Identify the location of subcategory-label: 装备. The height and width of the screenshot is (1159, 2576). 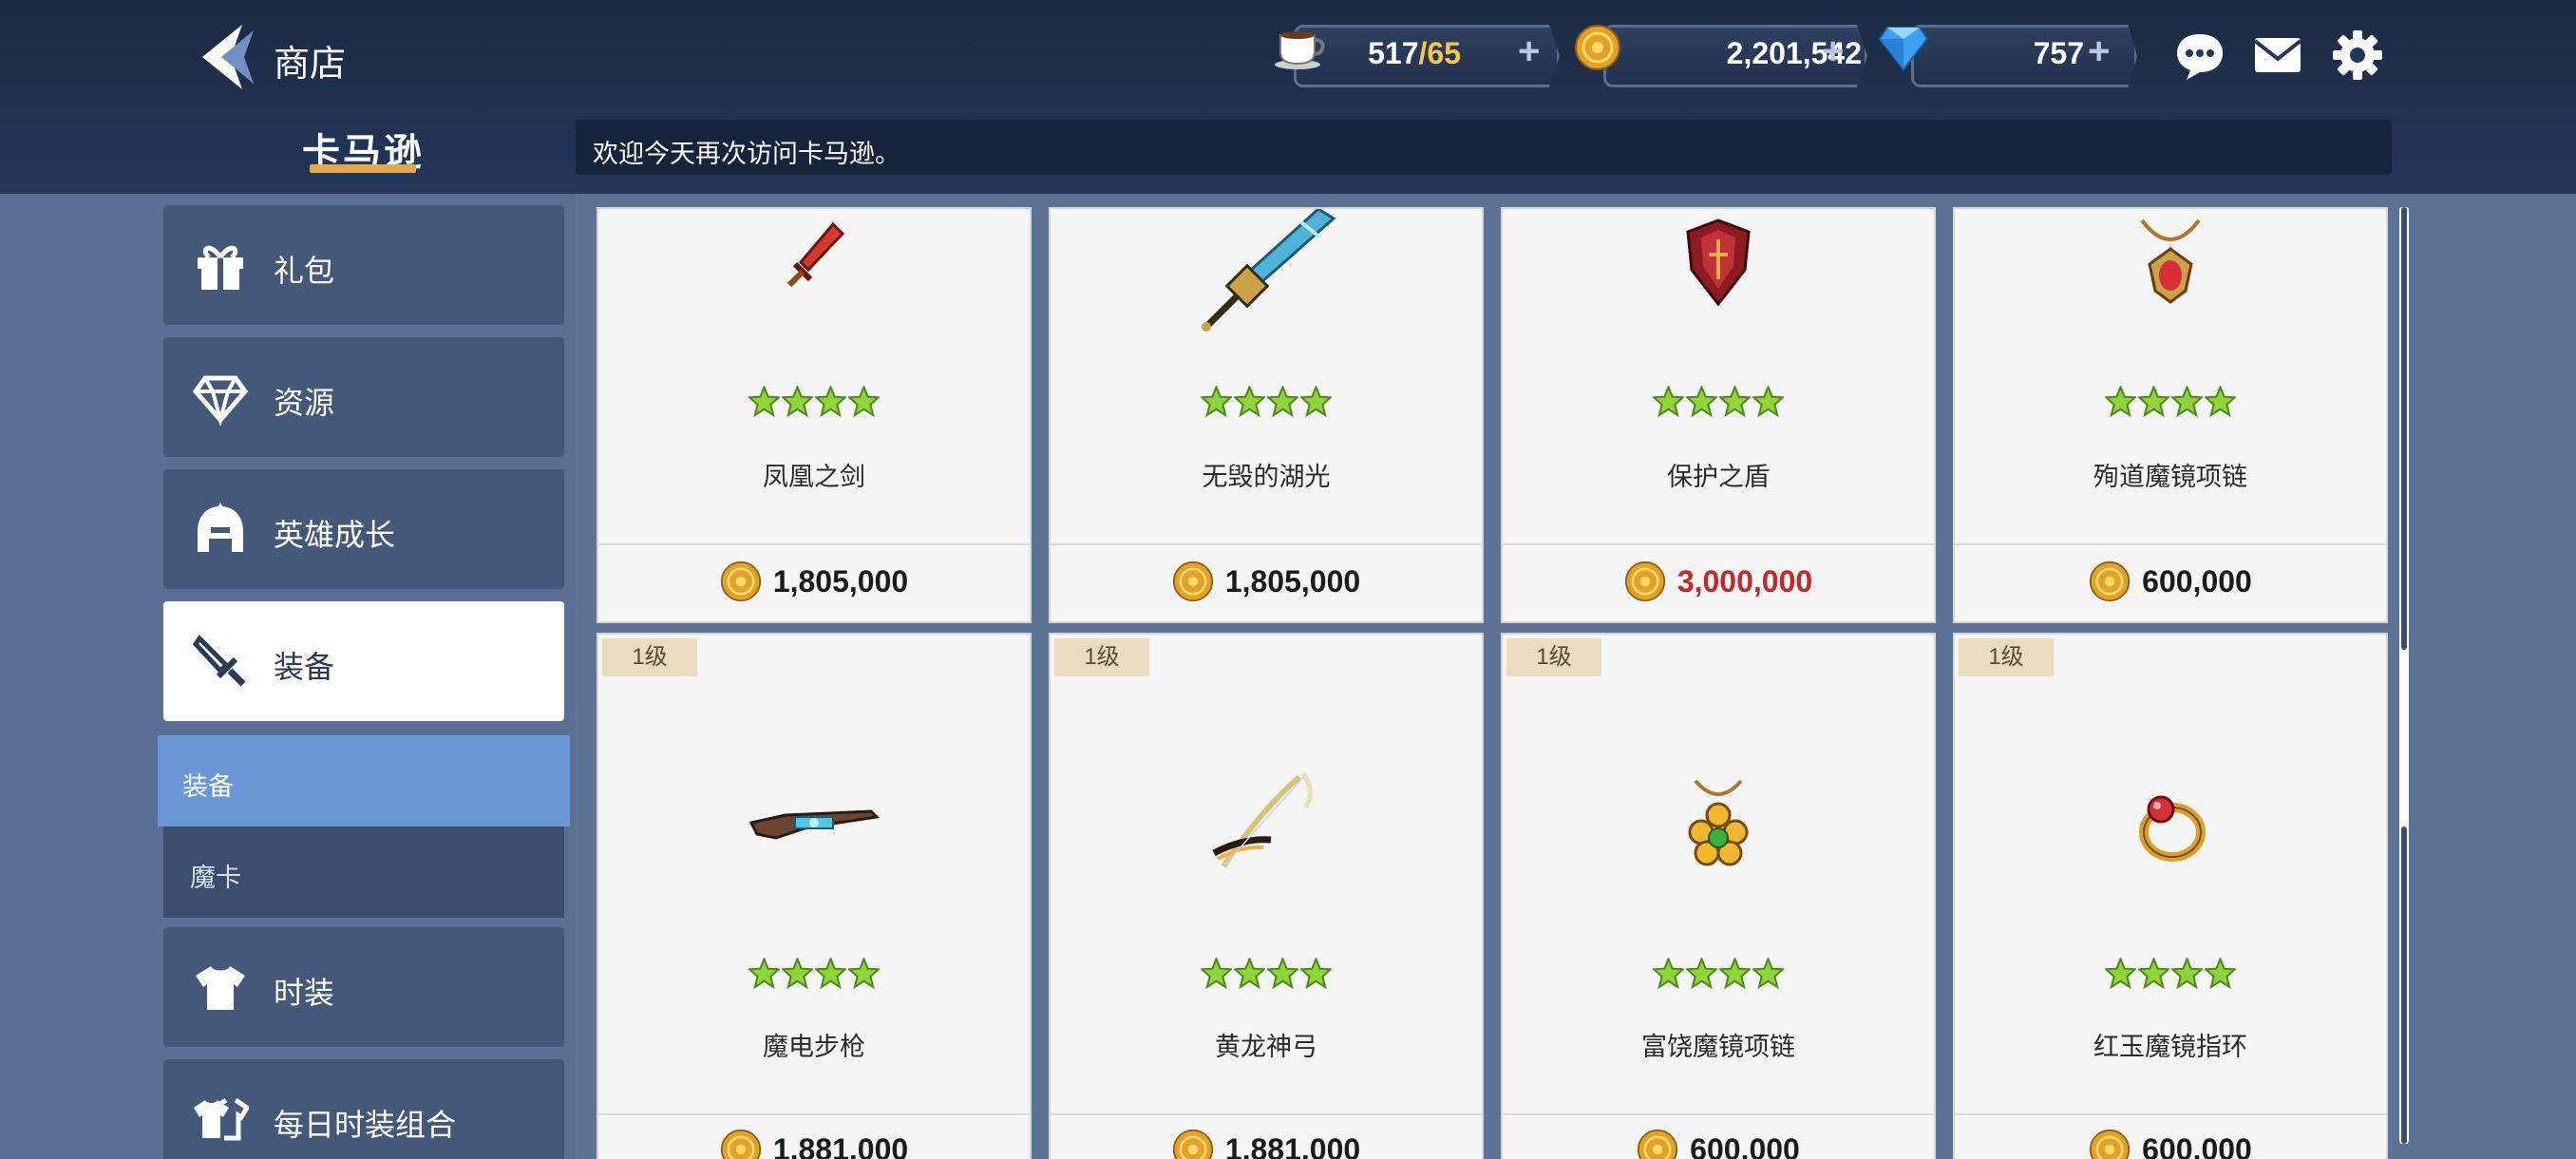
(208, 786).